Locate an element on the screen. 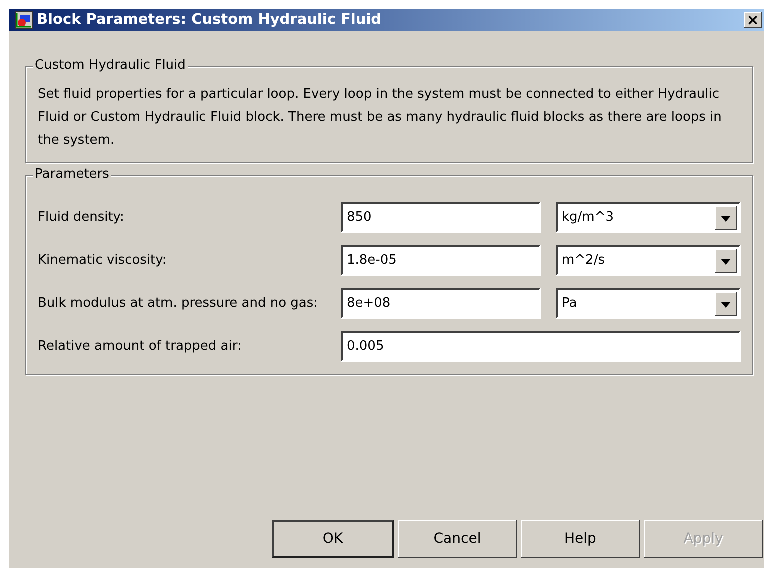 This screenshot has height=570, width=764. field-label: Bulk modulus at atm. pressure and no gas: is located at coordinates (179, 304).